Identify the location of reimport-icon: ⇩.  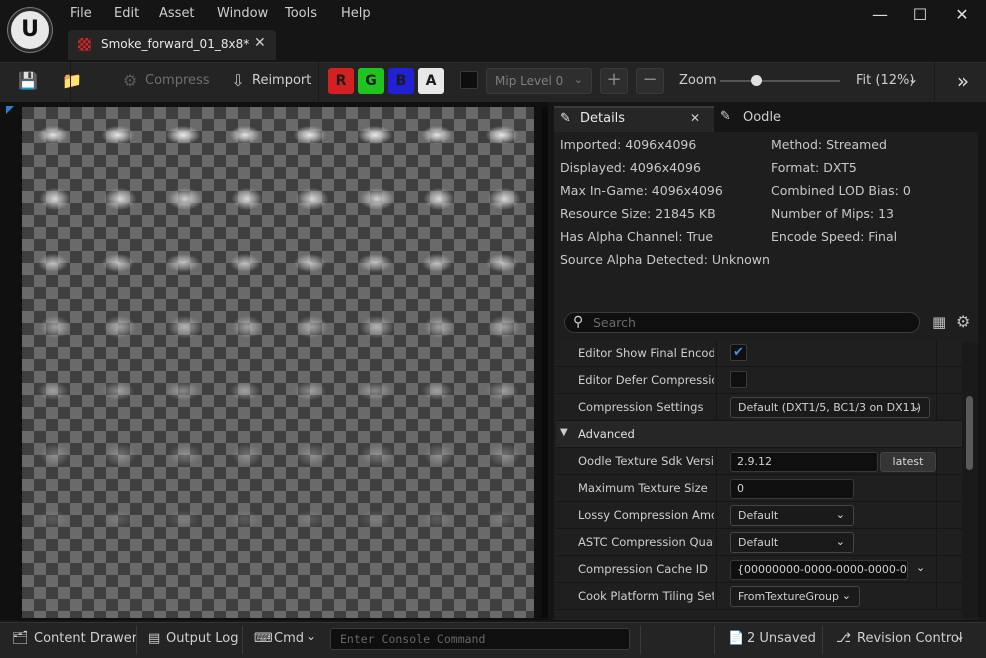
(238, 81).